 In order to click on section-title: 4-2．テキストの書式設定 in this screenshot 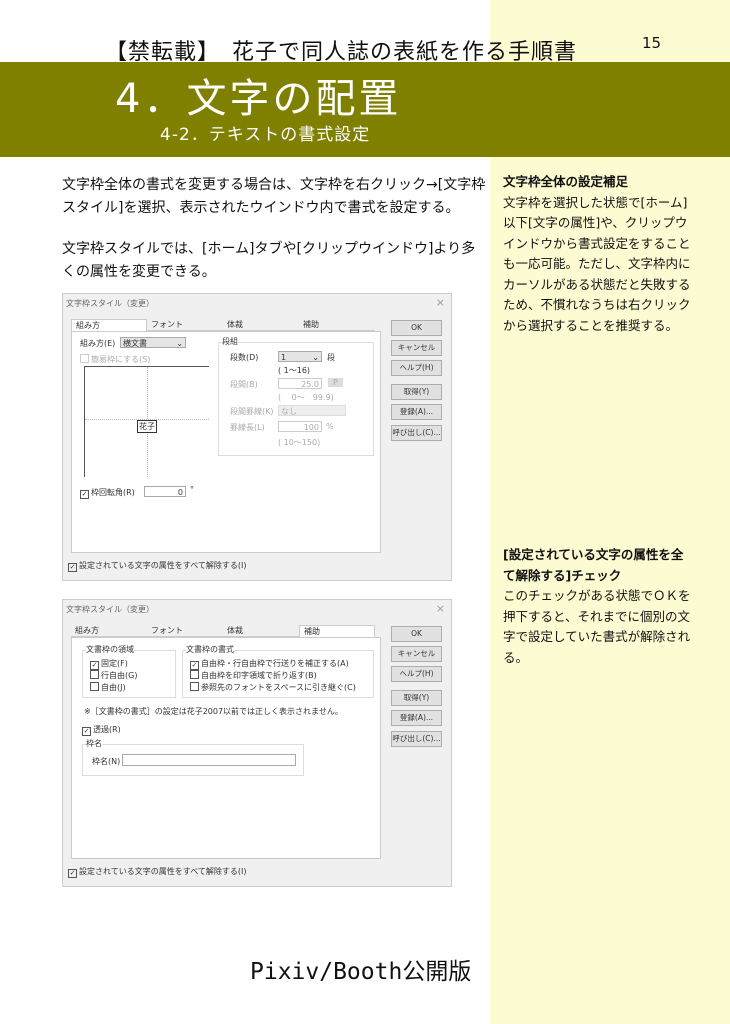, I will do `click(265, 135)`.